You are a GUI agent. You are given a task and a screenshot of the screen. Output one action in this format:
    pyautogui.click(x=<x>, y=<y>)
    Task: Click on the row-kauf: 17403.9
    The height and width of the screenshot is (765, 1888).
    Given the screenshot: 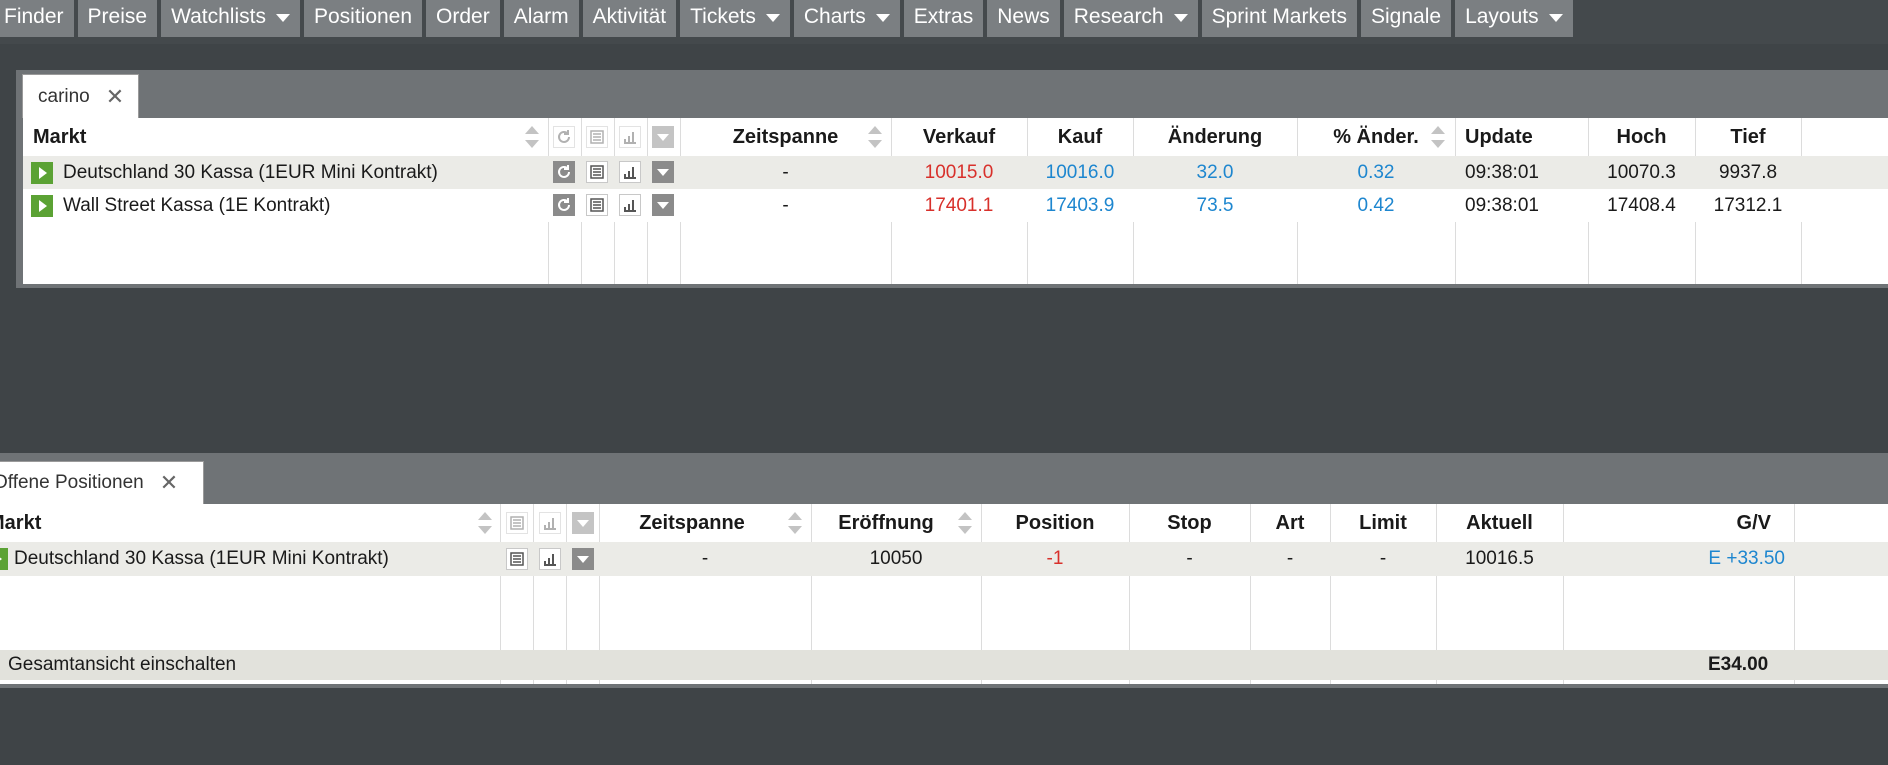 What is the action you would take?
    pyautogui.click(x=1080, y=205)
    